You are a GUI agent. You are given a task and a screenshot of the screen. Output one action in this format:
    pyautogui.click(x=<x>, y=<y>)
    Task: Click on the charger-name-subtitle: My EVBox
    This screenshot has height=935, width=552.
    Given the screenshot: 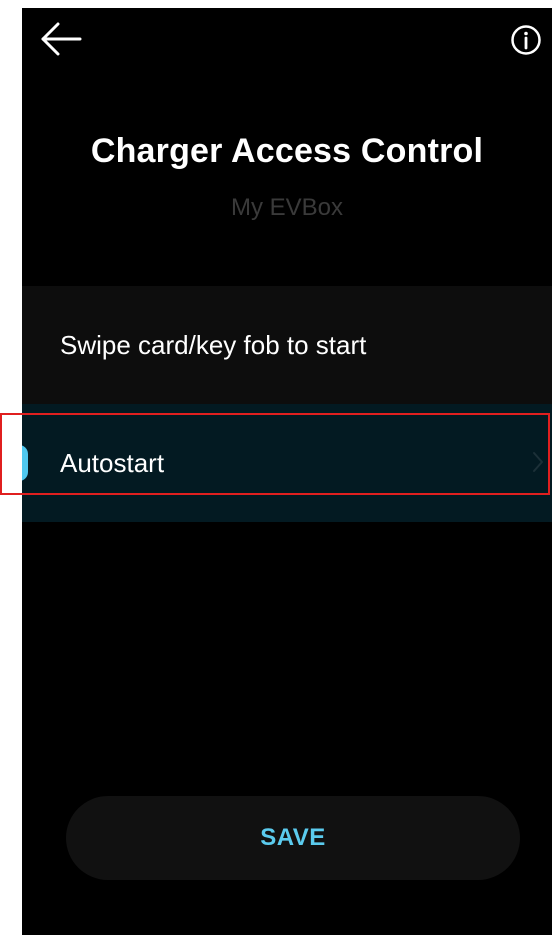 What is the action you would take?
    pyautogui.click(x=287, y=207)
    